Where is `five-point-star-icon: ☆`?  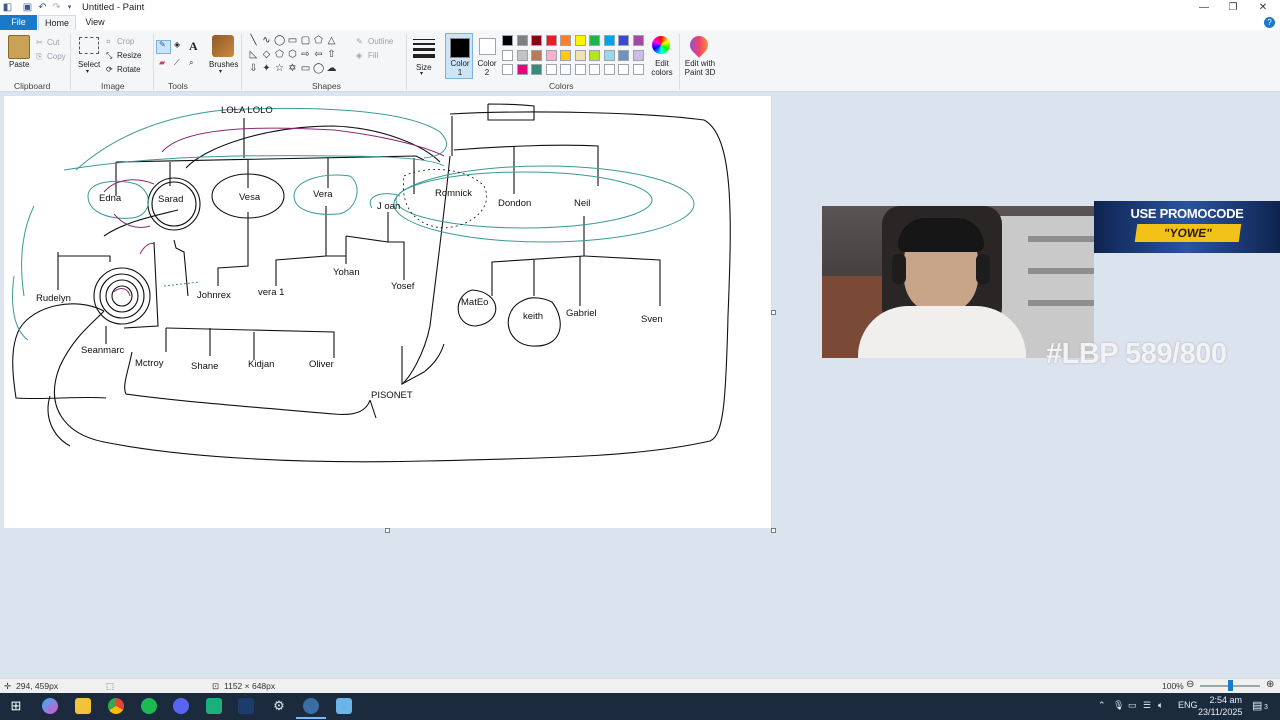
five-point-star-icon: ☆ is located at coordinates (279, 68).